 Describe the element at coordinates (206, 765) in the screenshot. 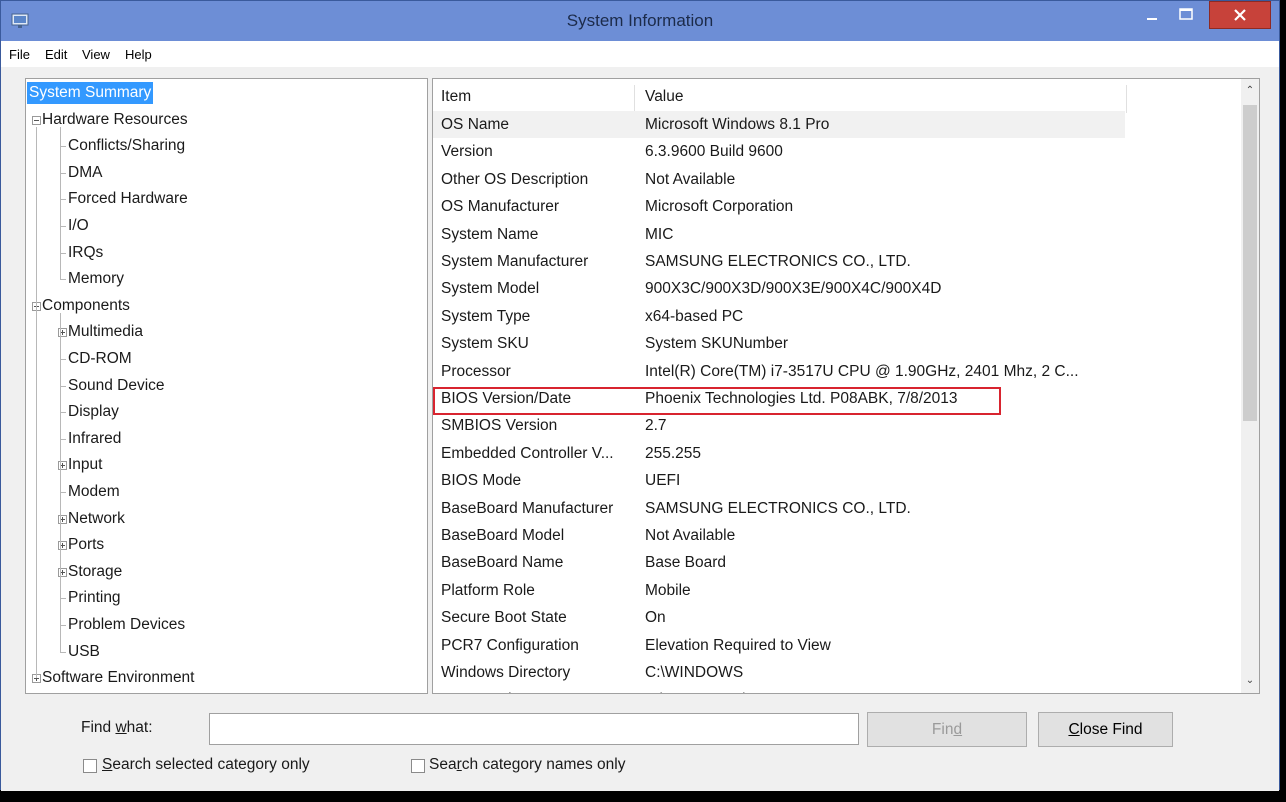

I see `search-selected-category-label: Search selected category only` at that location.